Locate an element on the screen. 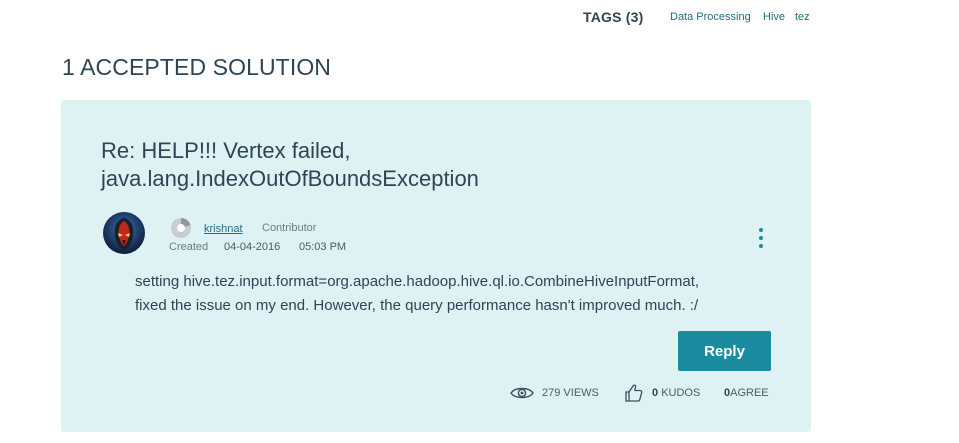 This screenshot has height=443, width=959. rank-badge-icon is located at coordinates (181, 228).